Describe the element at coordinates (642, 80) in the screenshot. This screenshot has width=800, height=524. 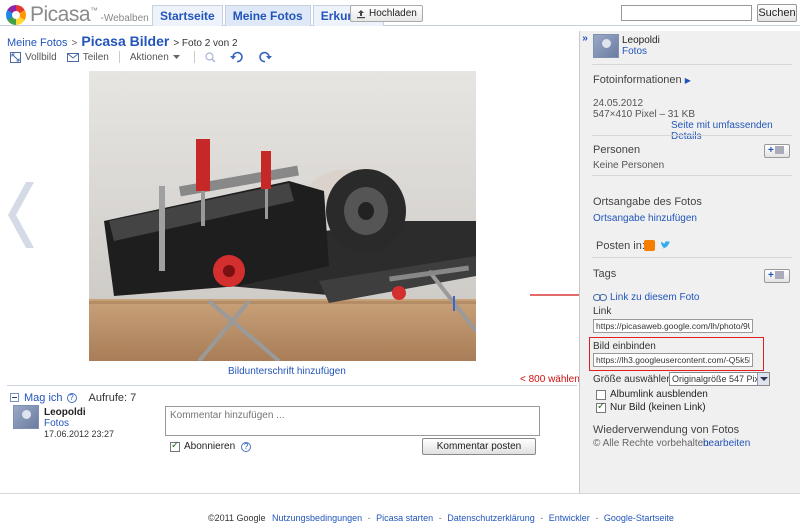
I see `photo-info-heading: Fotoinformationen ▶` at that location.